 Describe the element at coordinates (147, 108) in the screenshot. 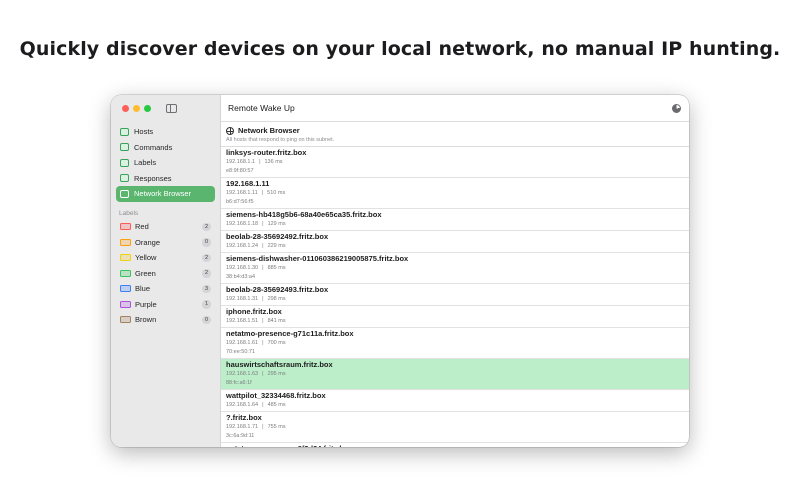

I see `zoom-window-button` at that location.